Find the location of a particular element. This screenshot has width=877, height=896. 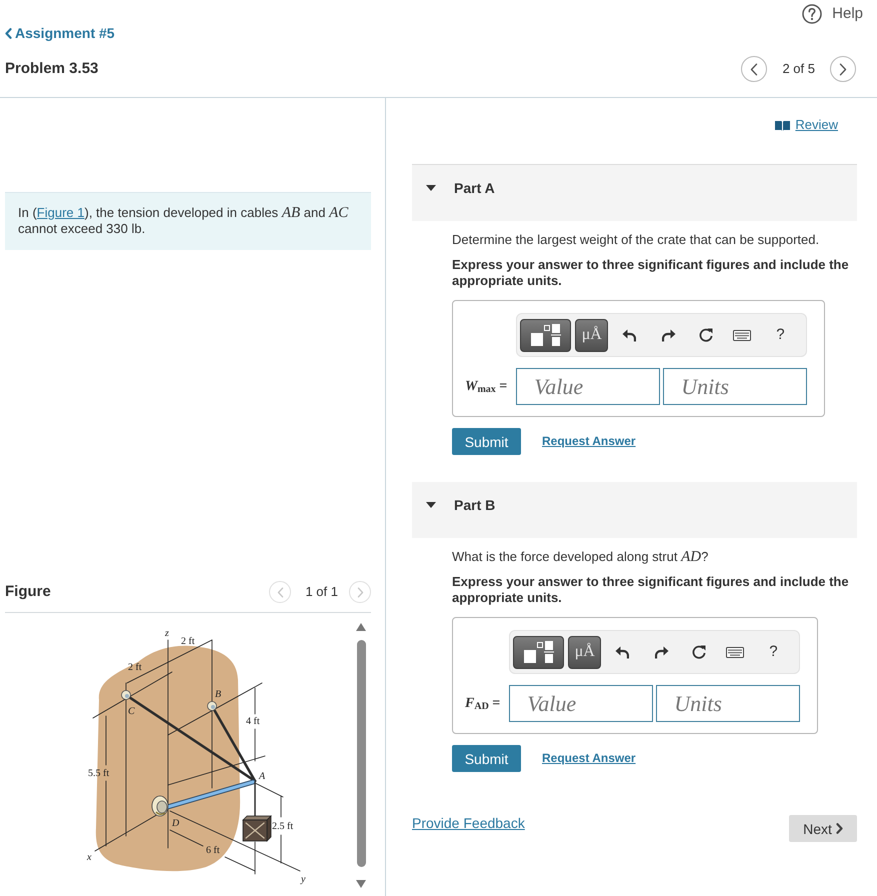

axis-label: z is located at coordinates (167, 633).